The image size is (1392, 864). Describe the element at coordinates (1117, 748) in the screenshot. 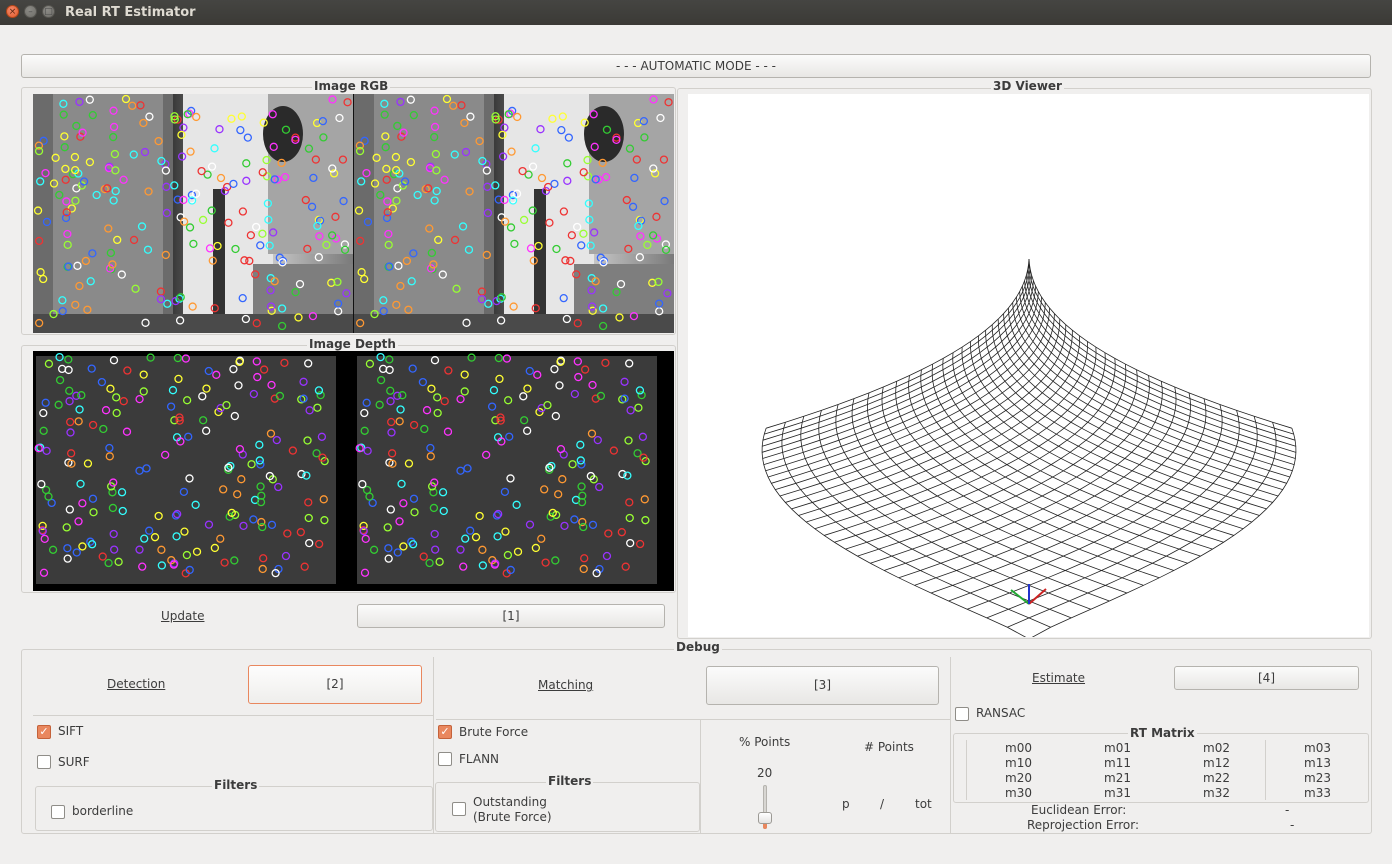

I see `matrix-cell: m01` at that location.